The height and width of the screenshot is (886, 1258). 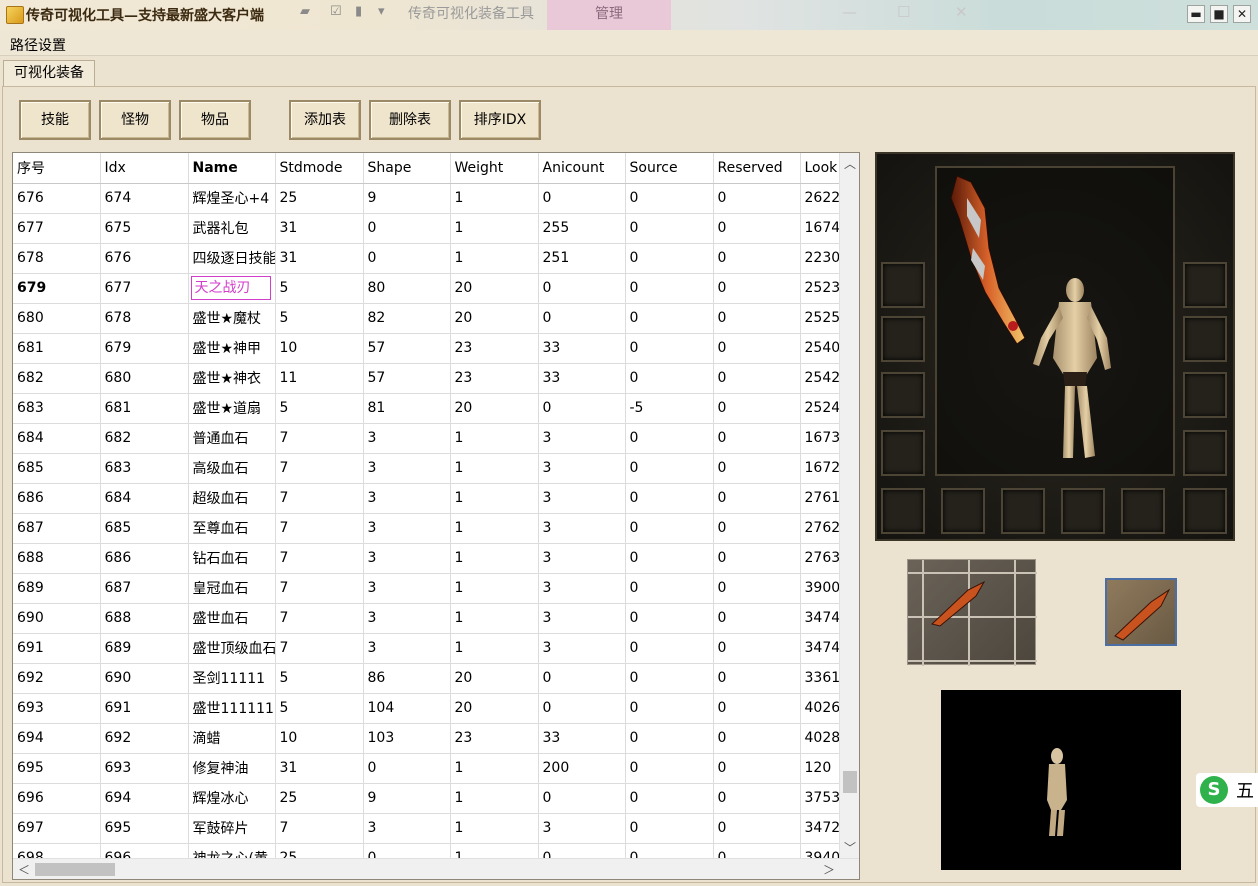 What do you see at coordinates (582, 258) in the screenshot?
I see `table-cell: 251` at bounding box center [582, 258].